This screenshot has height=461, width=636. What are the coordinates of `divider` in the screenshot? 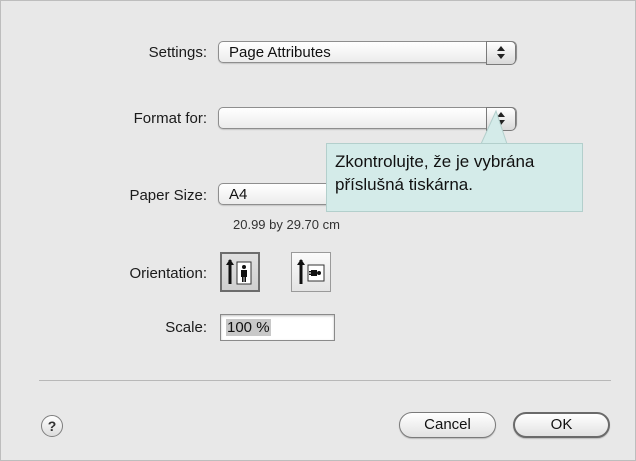 It's located at (325, 380).